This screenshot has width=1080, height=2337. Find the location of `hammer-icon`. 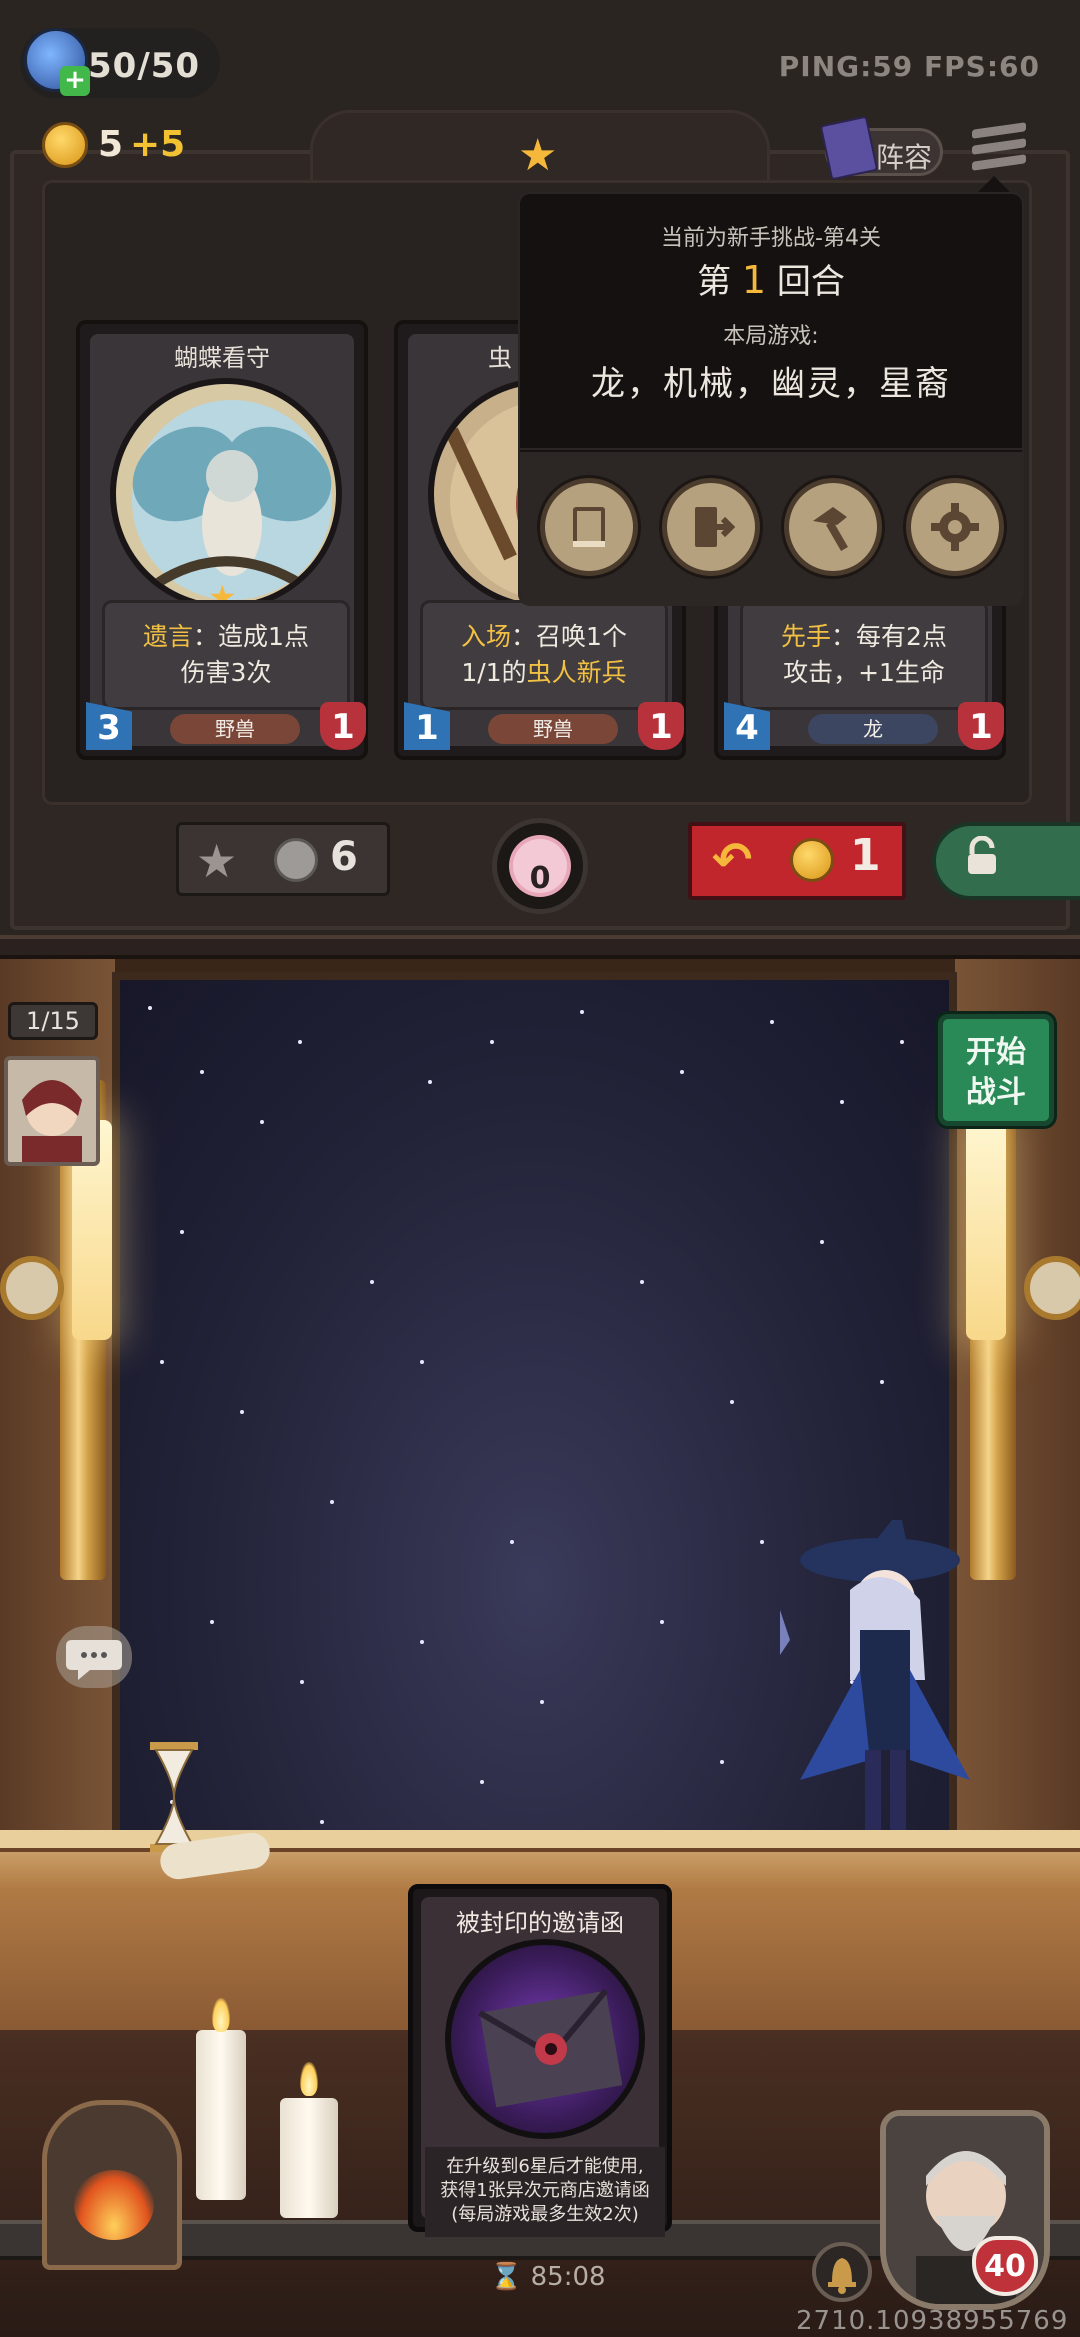

hammer-icon is located at coordinates (830, 529).